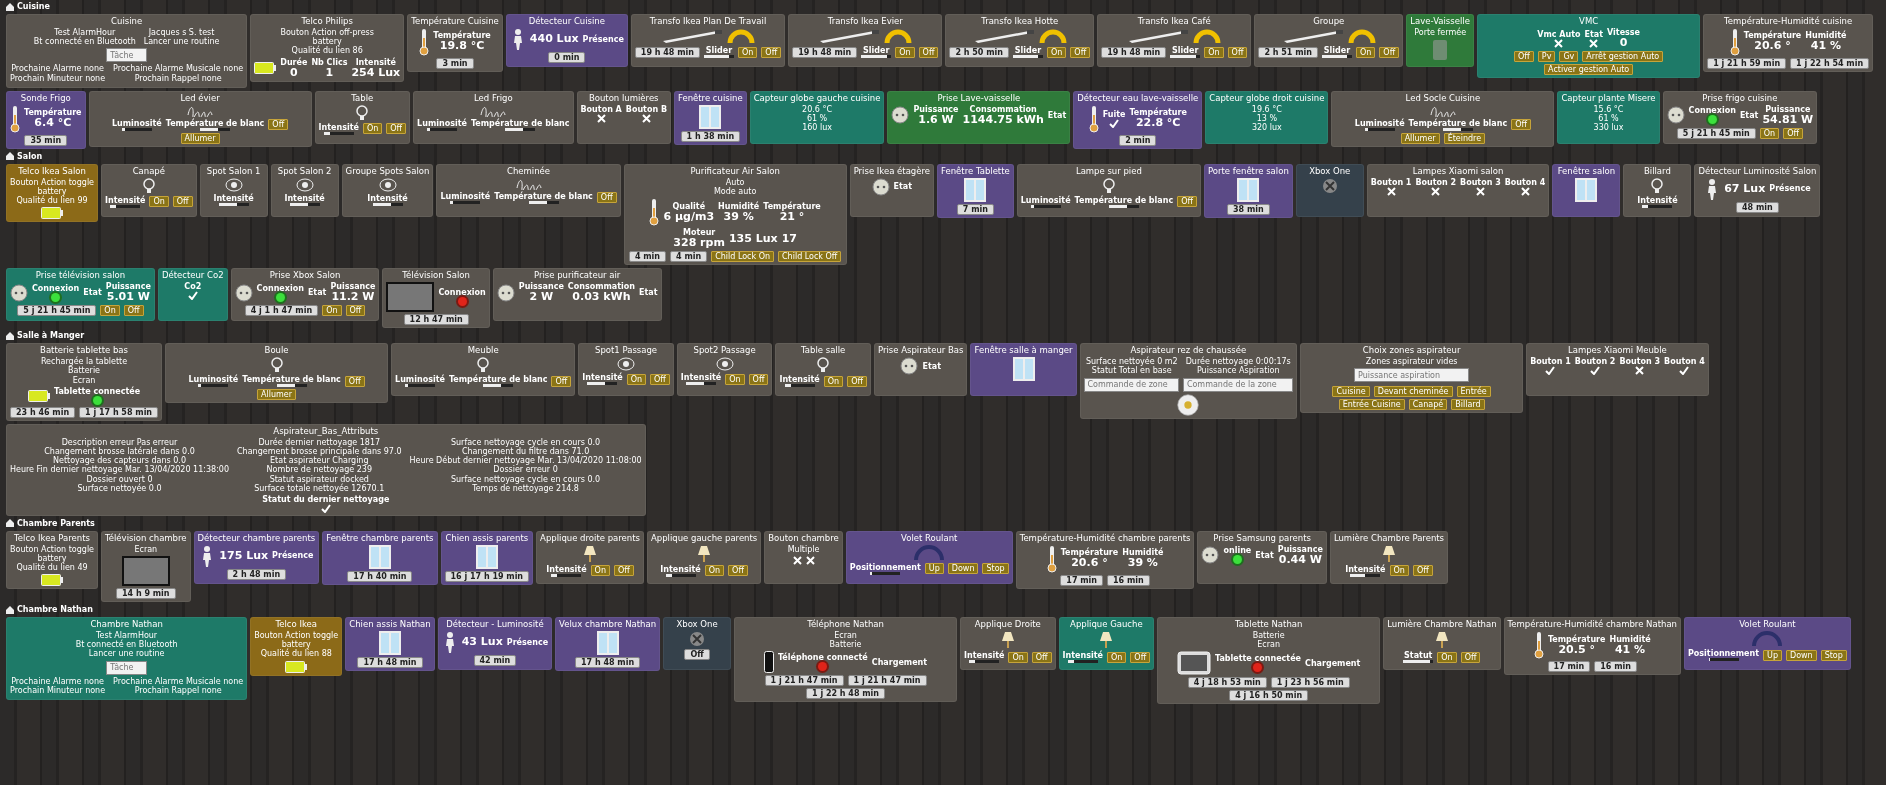 This screenshot has width=1886, height=785. I want to click on action-button: Devant cheminée, so click(1413, 392).